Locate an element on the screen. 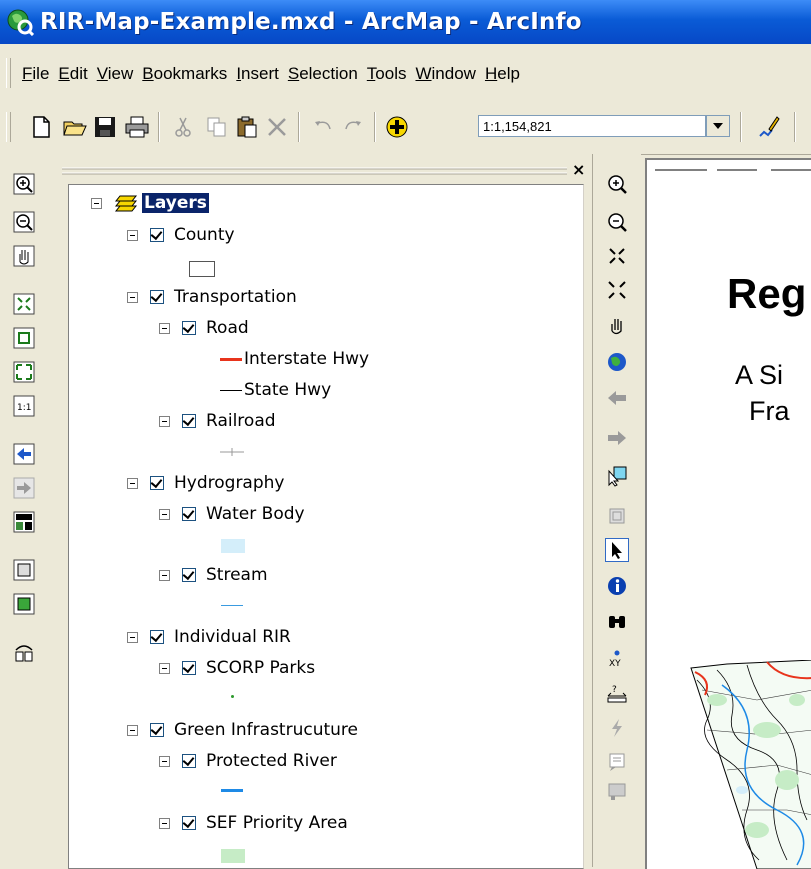 The width and height of the screenshot is (811, 869). next-extent-icon is located at coordinates (617, 438).